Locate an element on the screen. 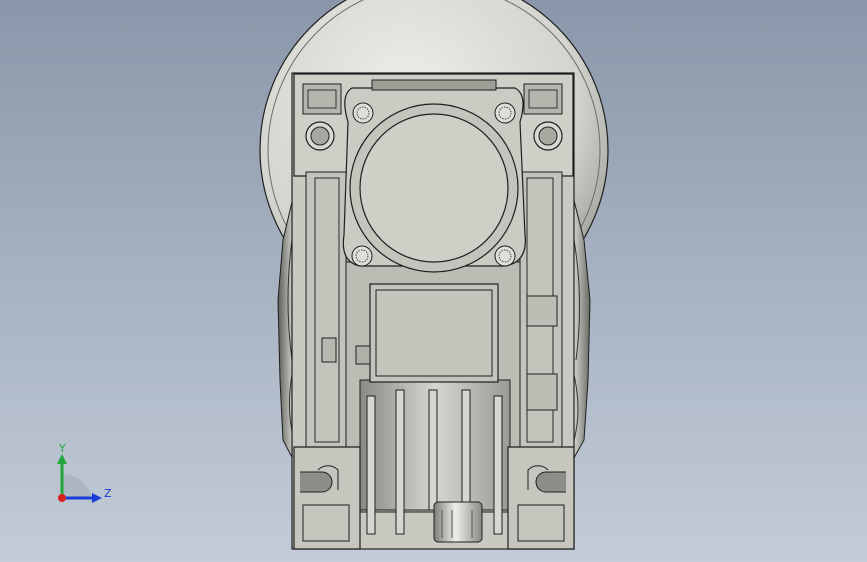  flange-screw-bottom-right is located at coordinates (505, 256).